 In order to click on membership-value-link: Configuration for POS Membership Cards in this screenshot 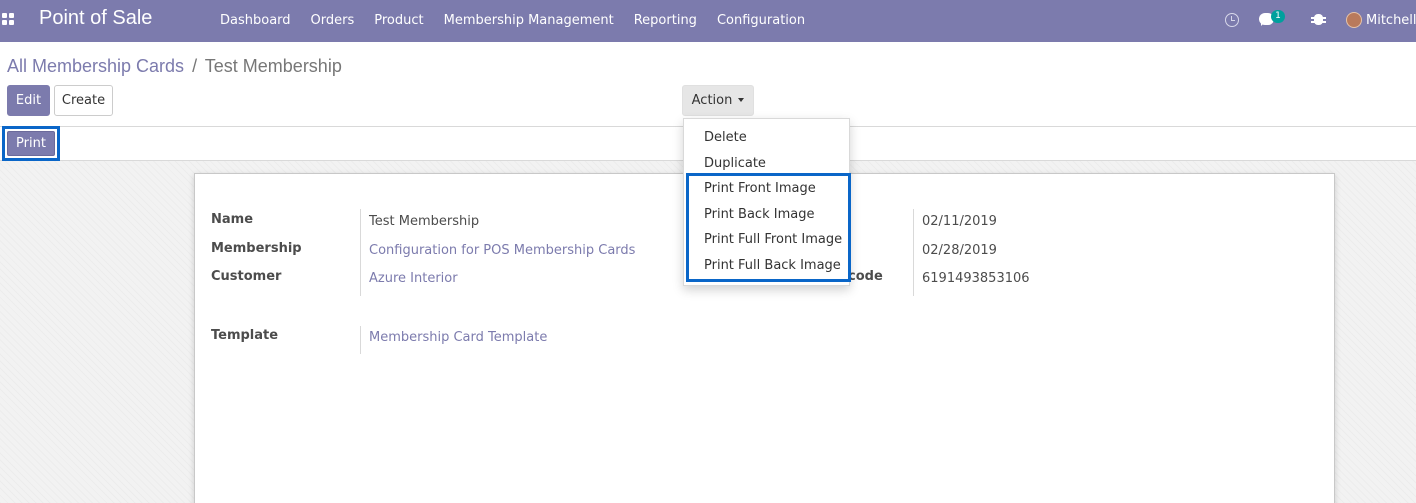, I will do `click(502, 250)`.